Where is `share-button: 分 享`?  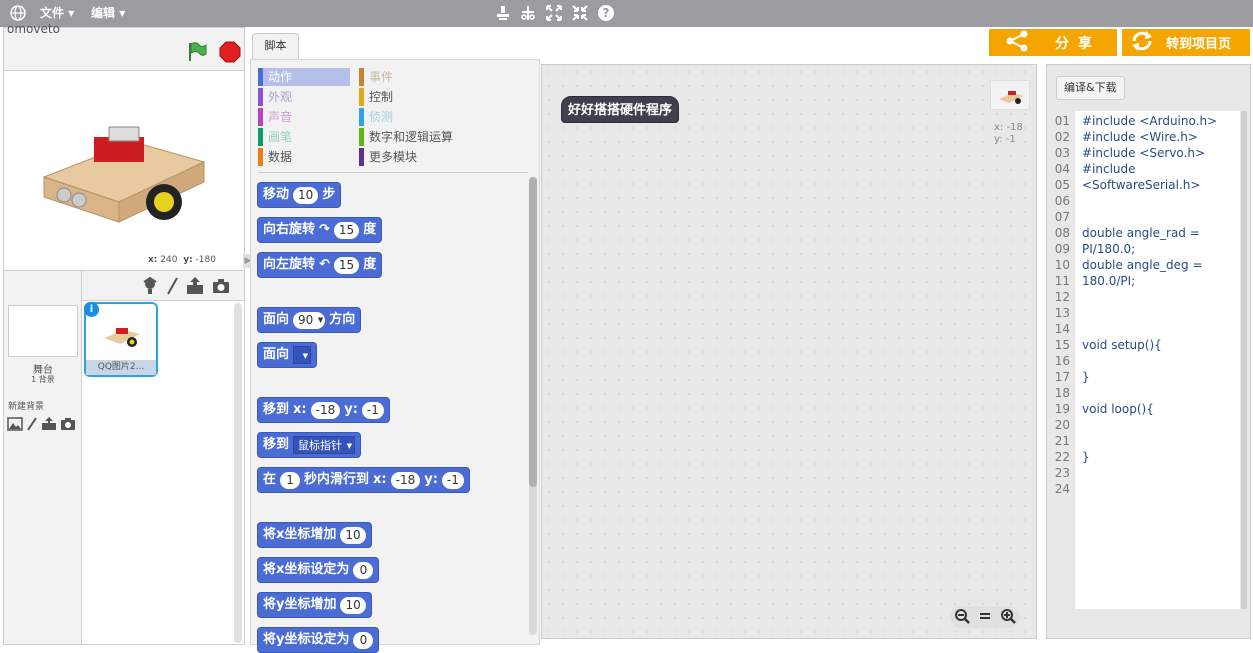 share-button: 分 享 is located at coordinates (1053, 42).